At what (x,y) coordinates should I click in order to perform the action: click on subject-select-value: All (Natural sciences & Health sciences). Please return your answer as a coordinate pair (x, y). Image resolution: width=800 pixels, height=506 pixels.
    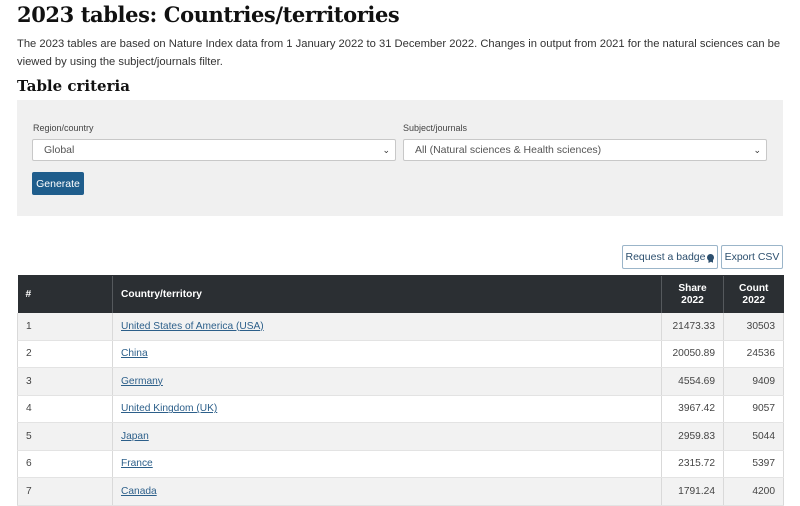
    Looking at the image, I should click on (508, 150).